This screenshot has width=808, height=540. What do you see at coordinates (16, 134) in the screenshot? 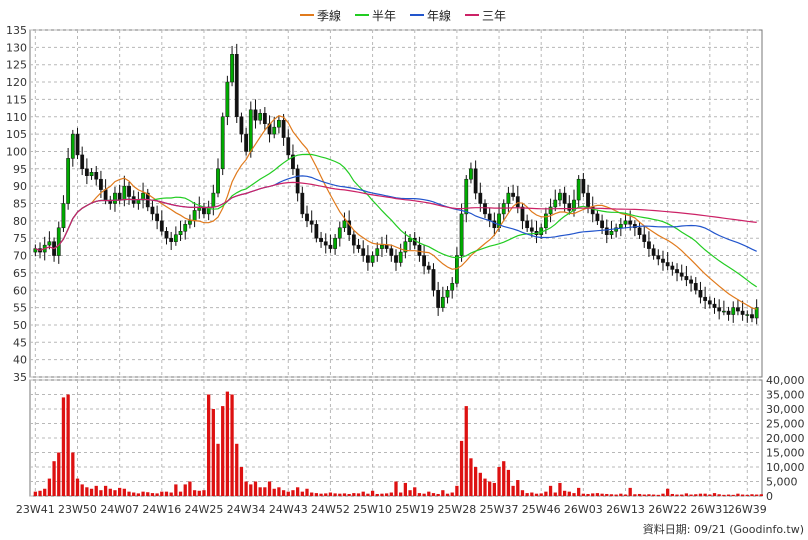
I see `price-tick-label: 105` at bounding box center [16, 134].